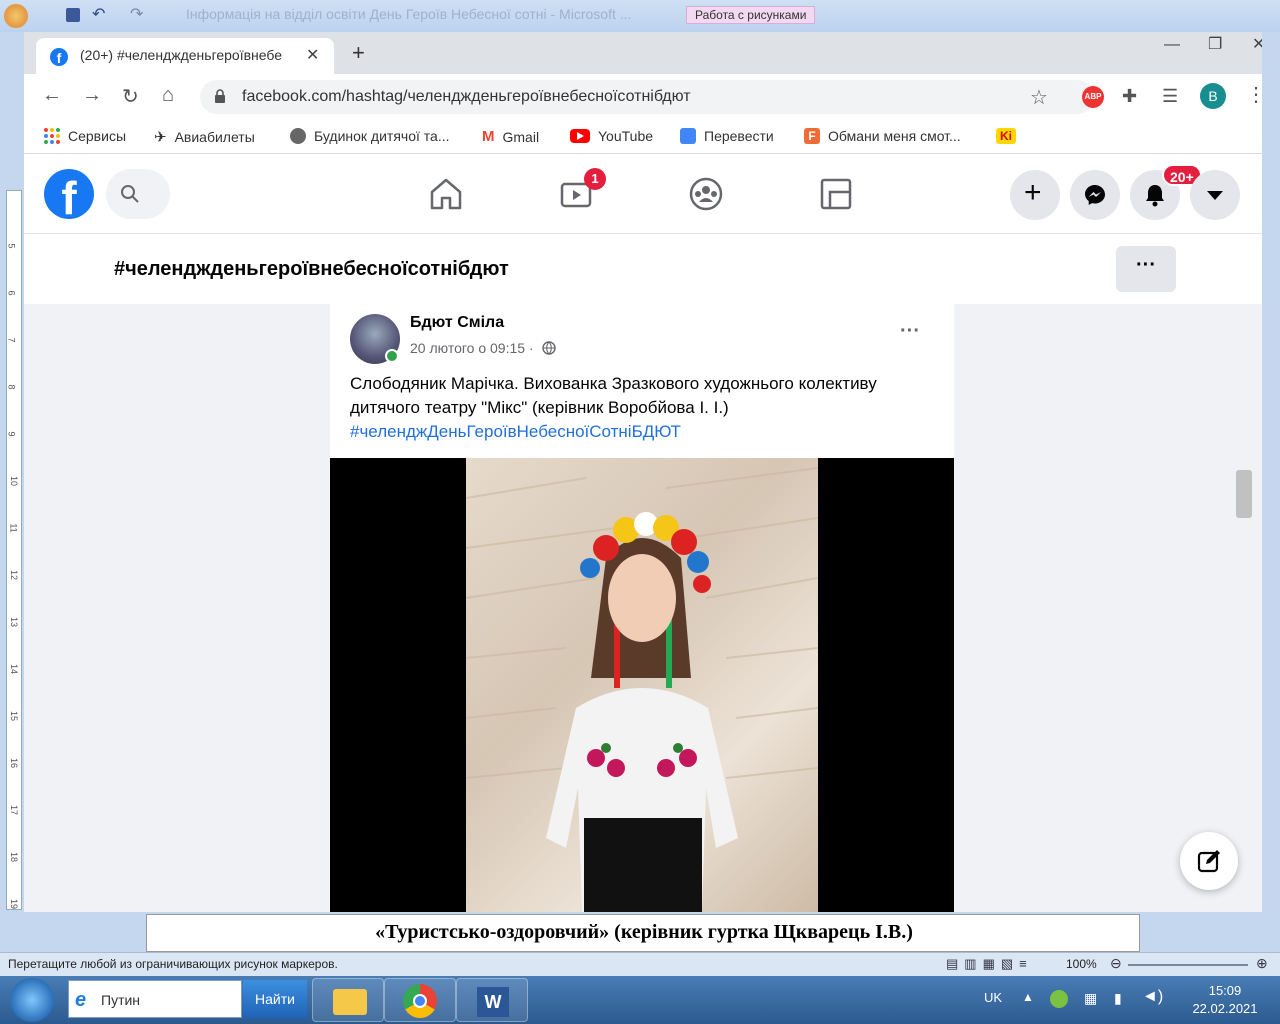 Image resolution: width=1280 pixels, height=1024 pixels. I want to click on apps-grid-icon, so click(52, 136).